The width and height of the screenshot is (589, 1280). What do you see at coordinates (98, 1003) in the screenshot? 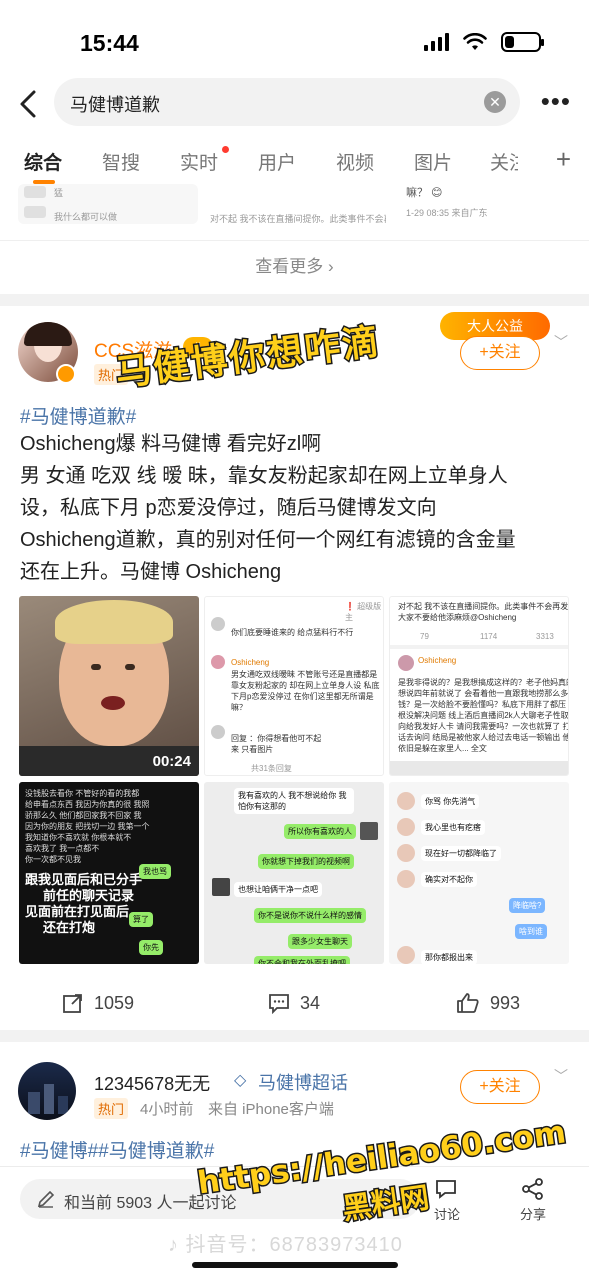
I see `repost-button: 1059` at bounding box center [98, 1003].